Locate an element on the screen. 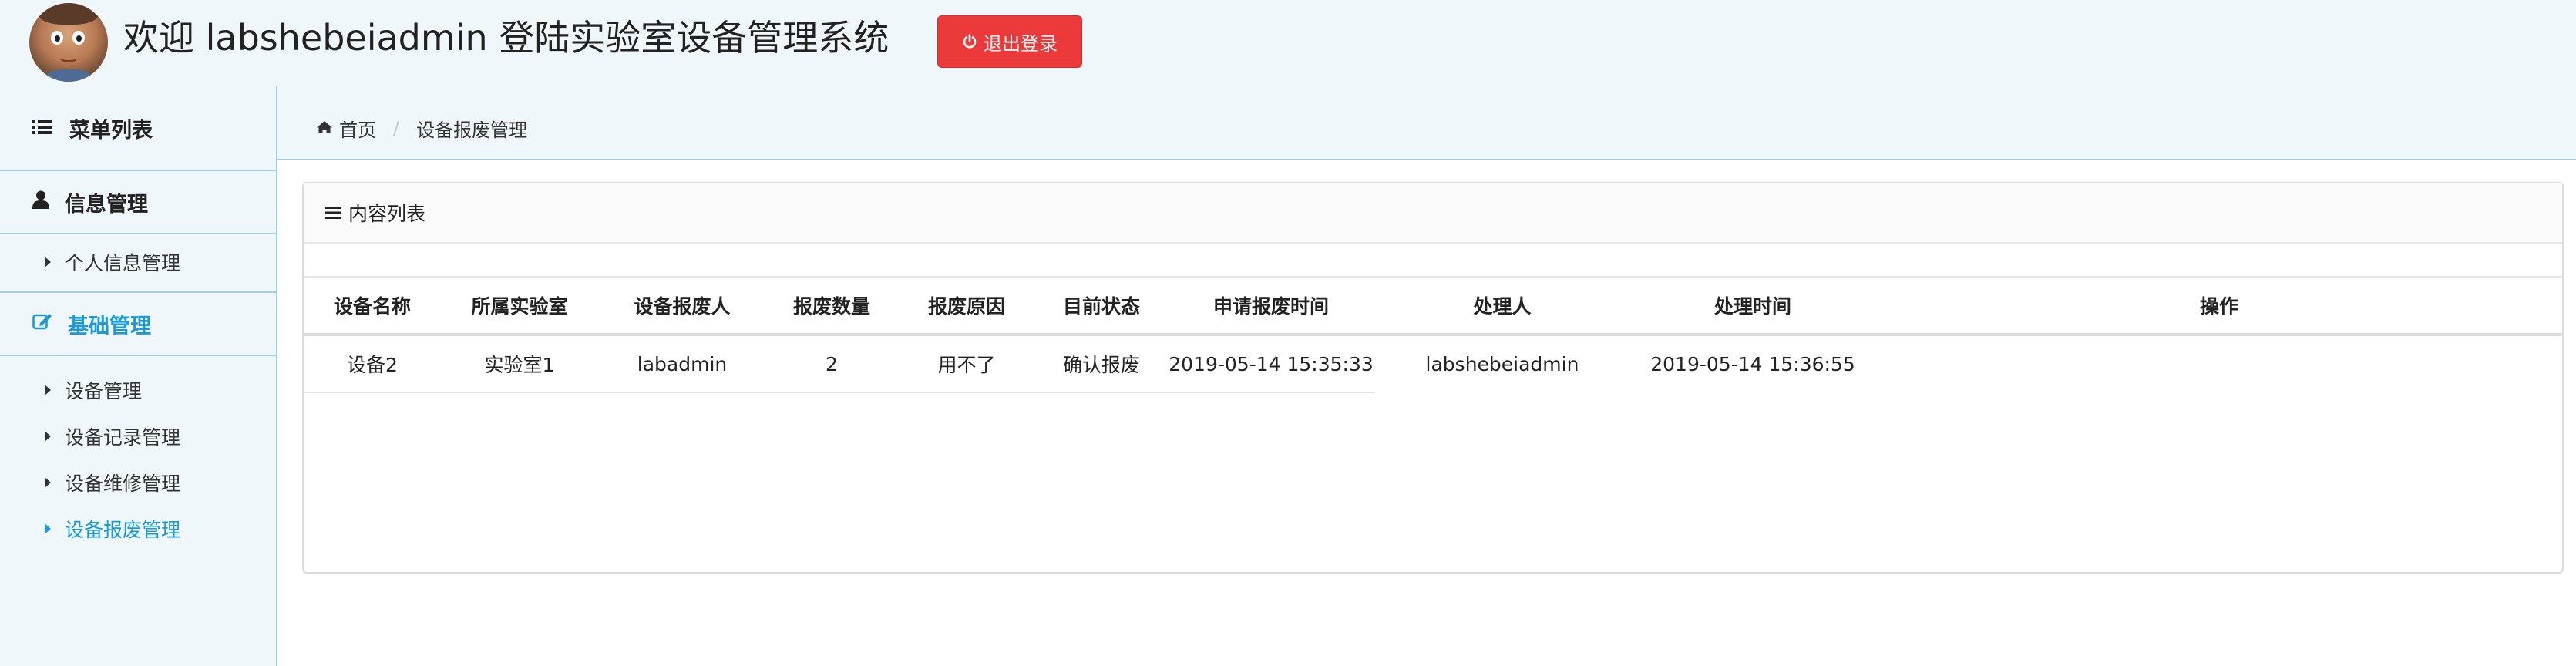 This screenshot has width=2576, height=666. sidebar-item-personal-info: 个人信息管理 is located at coordinates (138, 262).